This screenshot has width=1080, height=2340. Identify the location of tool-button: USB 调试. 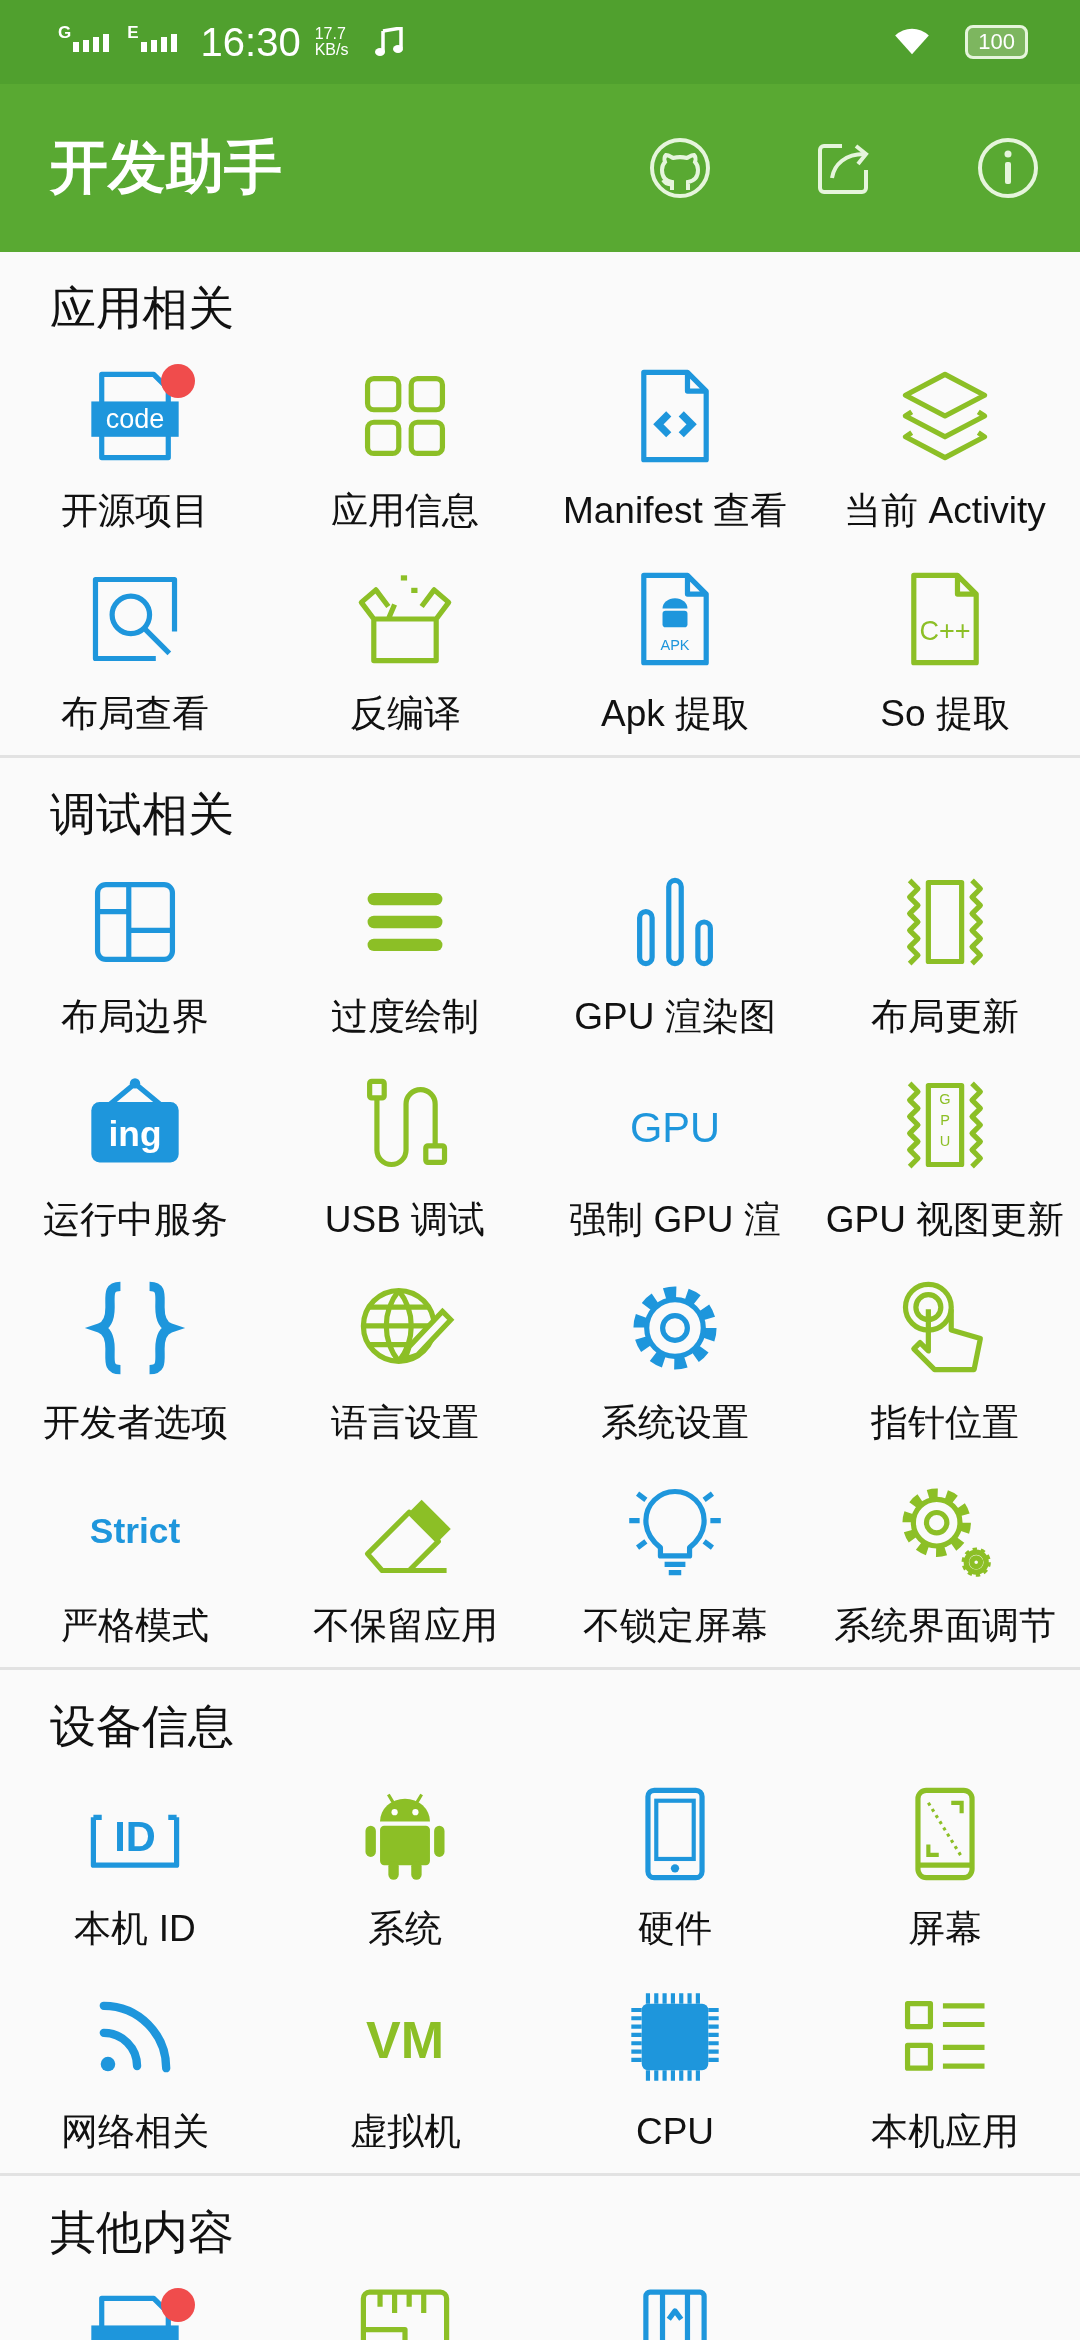
(405, 1164).